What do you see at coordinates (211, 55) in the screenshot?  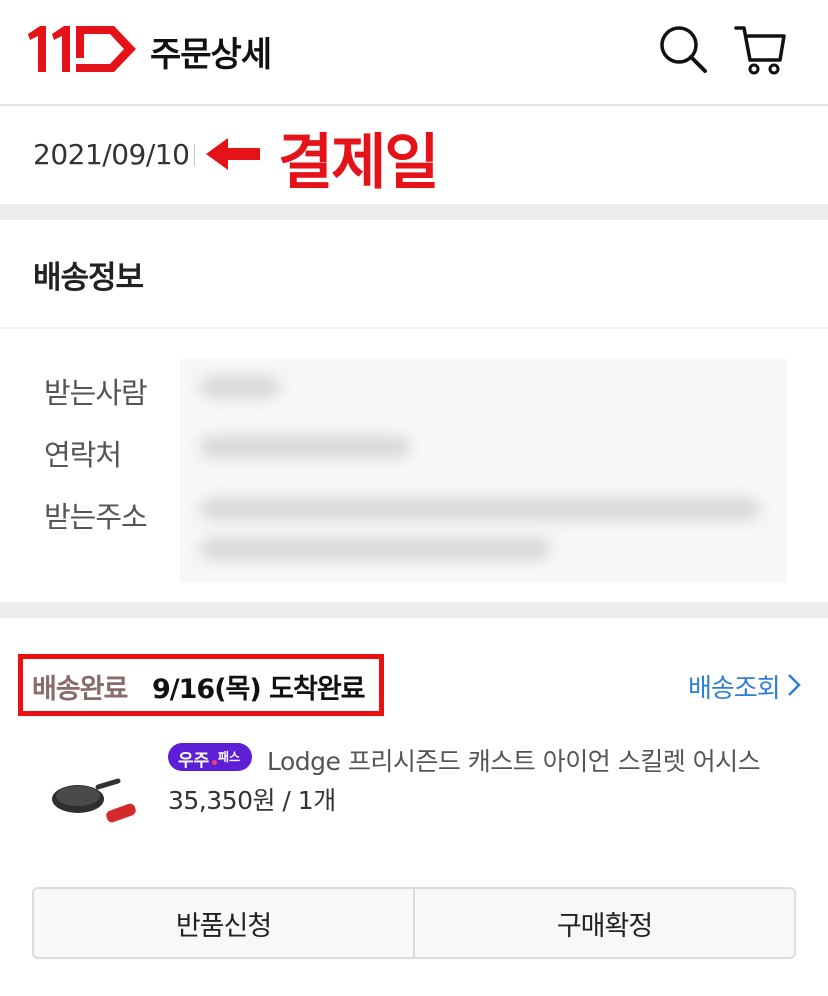 I see `page-title: 주문상세` at bounding box center [211, 55].